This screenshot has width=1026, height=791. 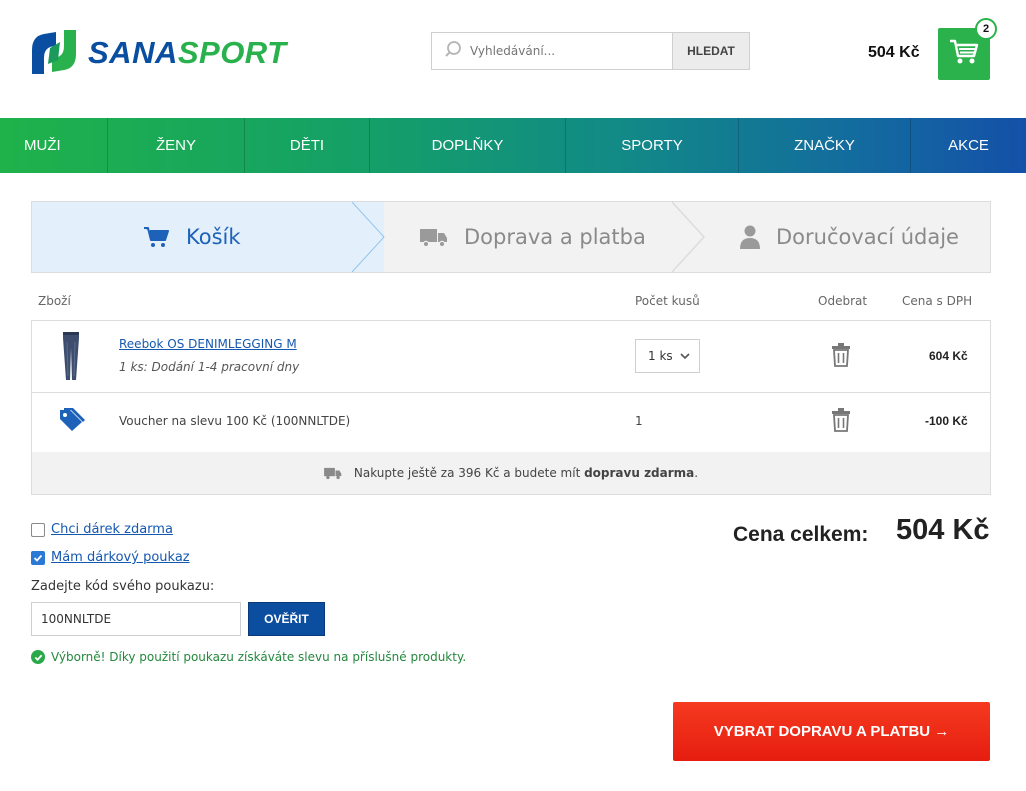 I want to click on step-delivery-details: Doručovací údaje, so click(x=849, y=237).